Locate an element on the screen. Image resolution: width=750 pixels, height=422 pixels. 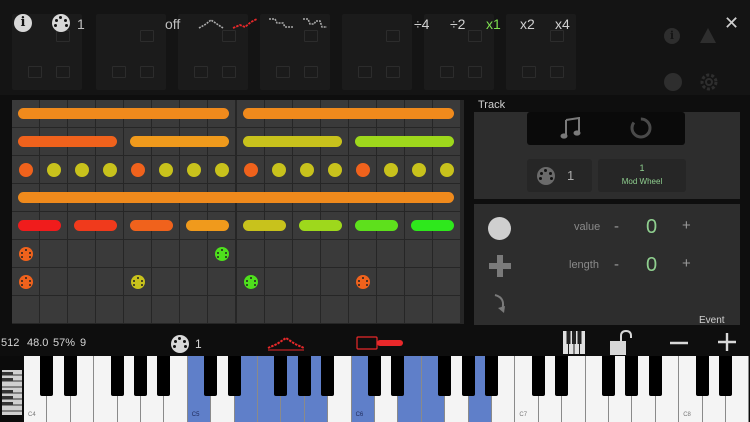
value-decrement: - is located at coordinates (616, 226).